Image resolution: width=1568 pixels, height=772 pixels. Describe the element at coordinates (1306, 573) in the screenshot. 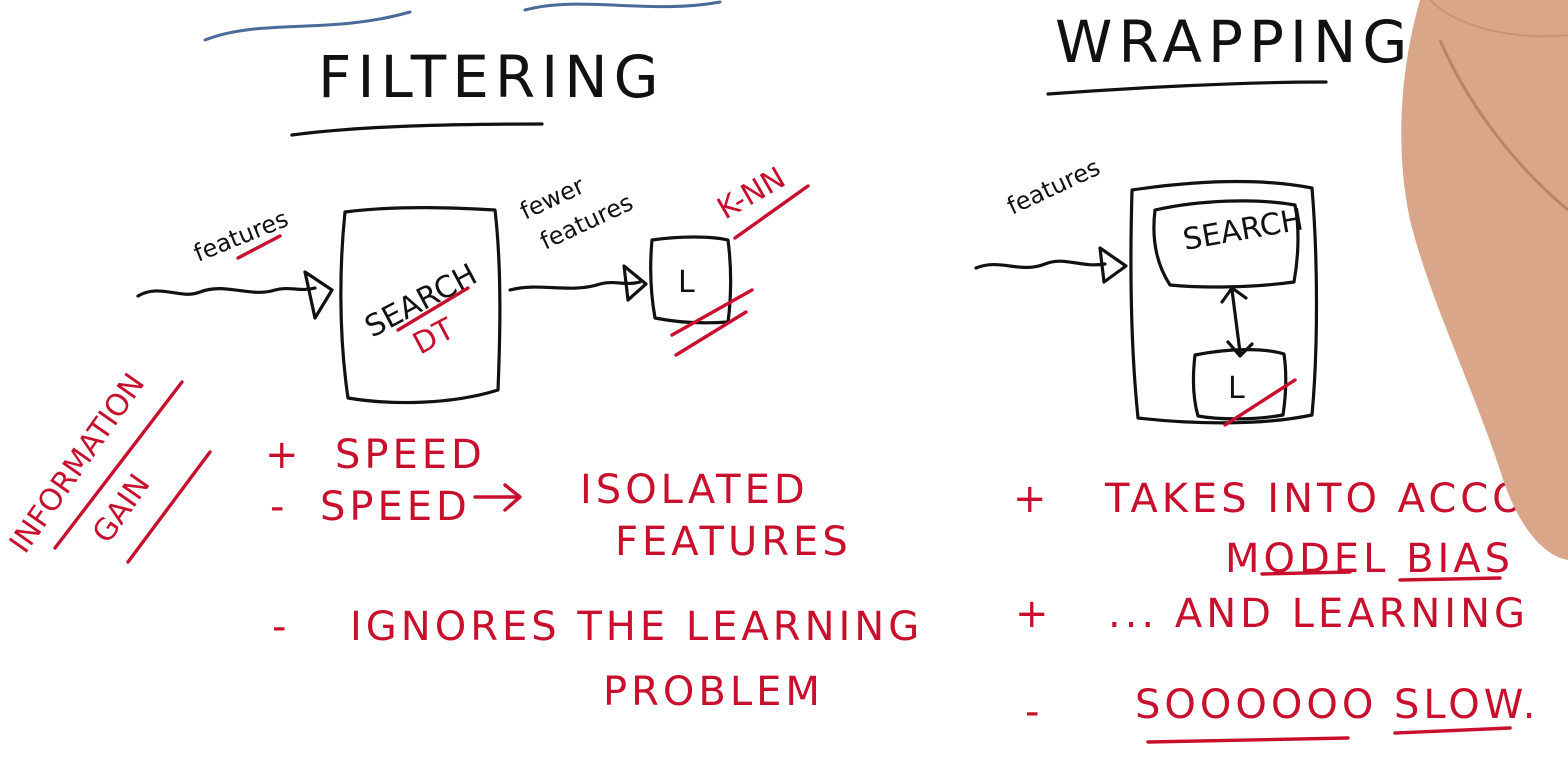

I see `model-underline` at that location.